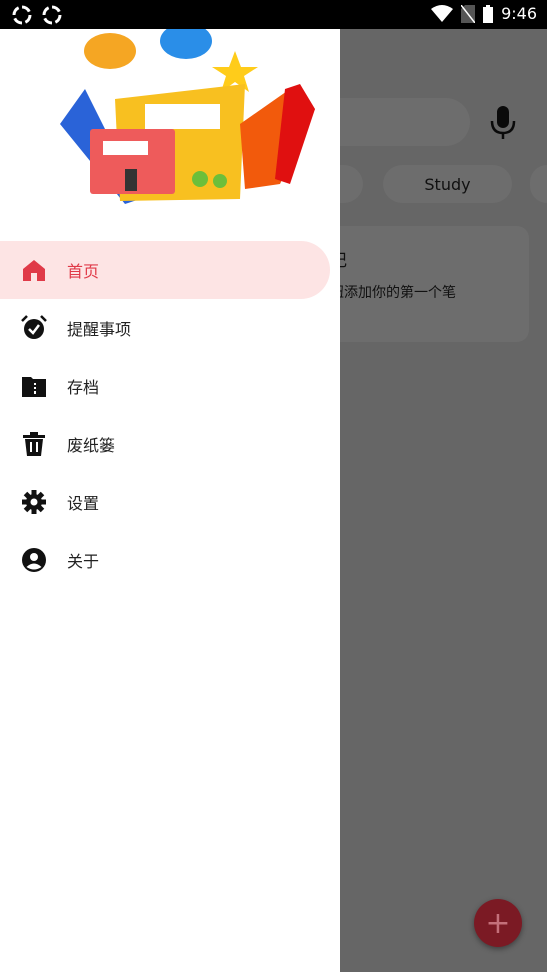  What do you see at coordinates (503, 123) in the screenshot?
I see `microphone-icon` at bounding box center [503, 123].